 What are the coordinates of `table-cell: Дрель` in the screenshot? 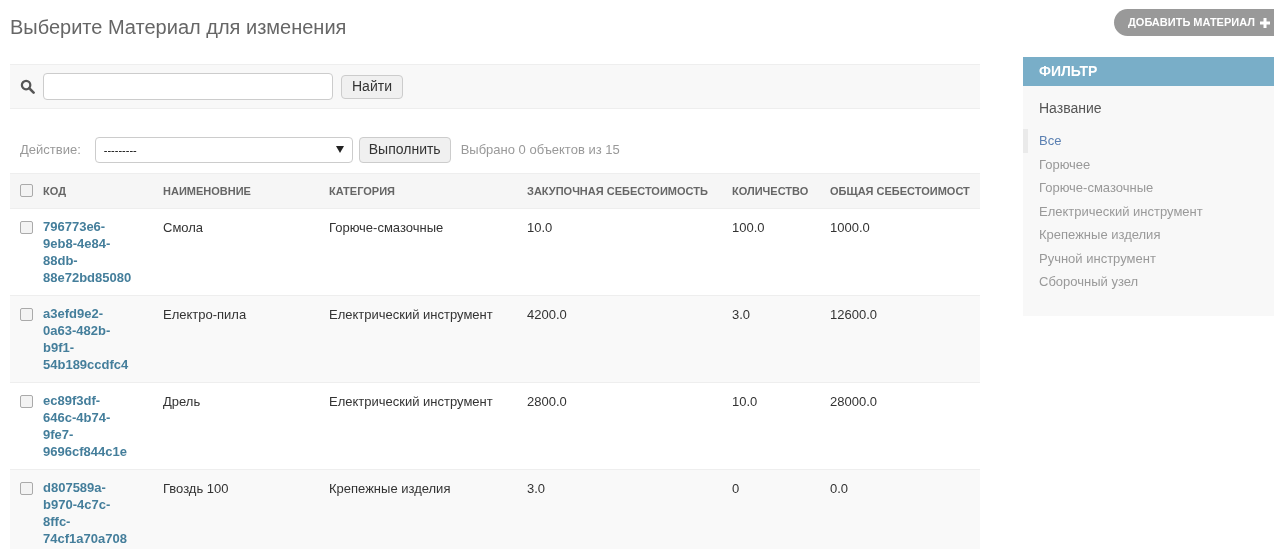 It's located at (182, 401).